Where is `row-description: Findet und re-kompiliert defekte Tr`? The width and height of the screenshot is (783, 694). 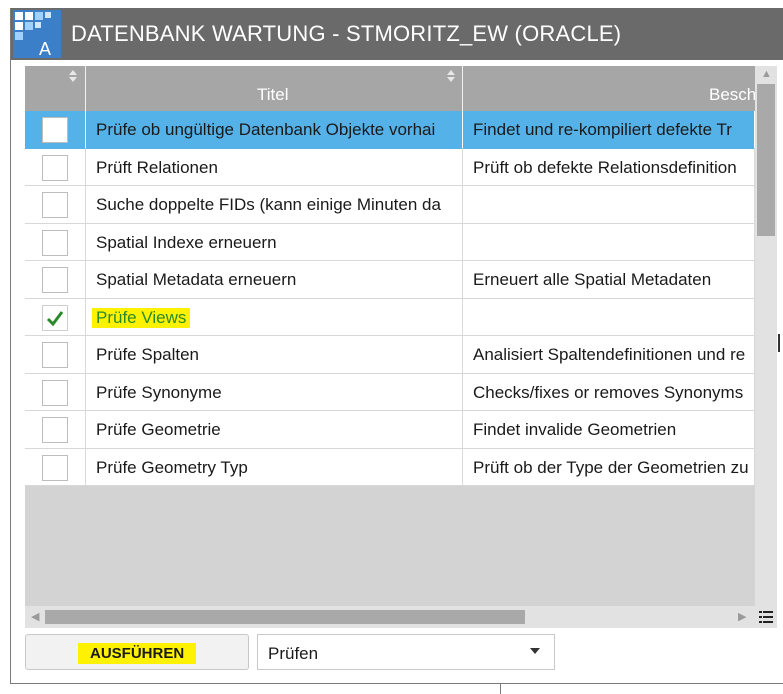 row-description: Findet und re-kompiliert defekte Tr is located at coordinates (602, 129).